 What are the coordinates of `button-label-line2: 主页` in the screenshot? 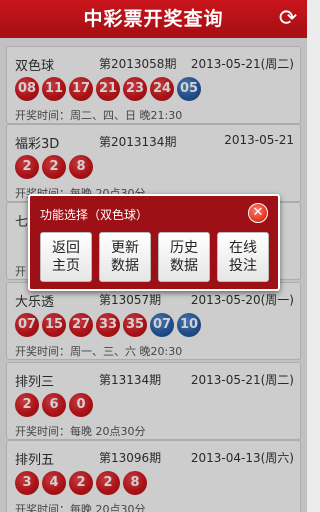 It's located at (66, 266).